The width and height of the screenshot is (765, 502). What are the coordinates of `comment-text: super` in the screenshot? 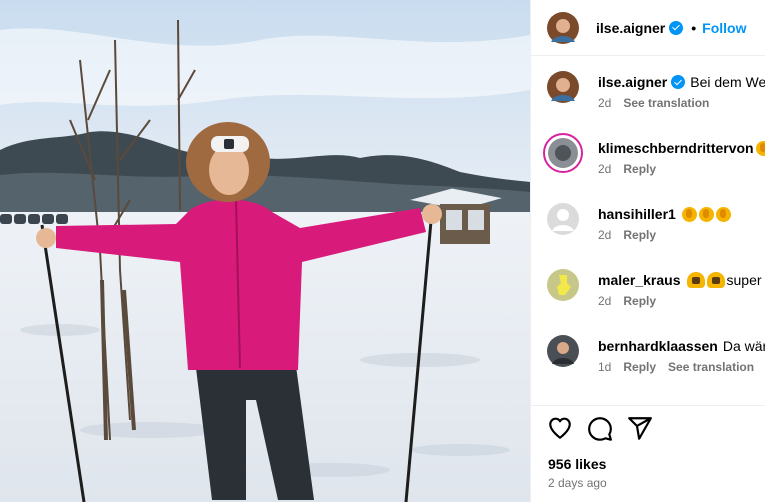 It's located at (744, 280).